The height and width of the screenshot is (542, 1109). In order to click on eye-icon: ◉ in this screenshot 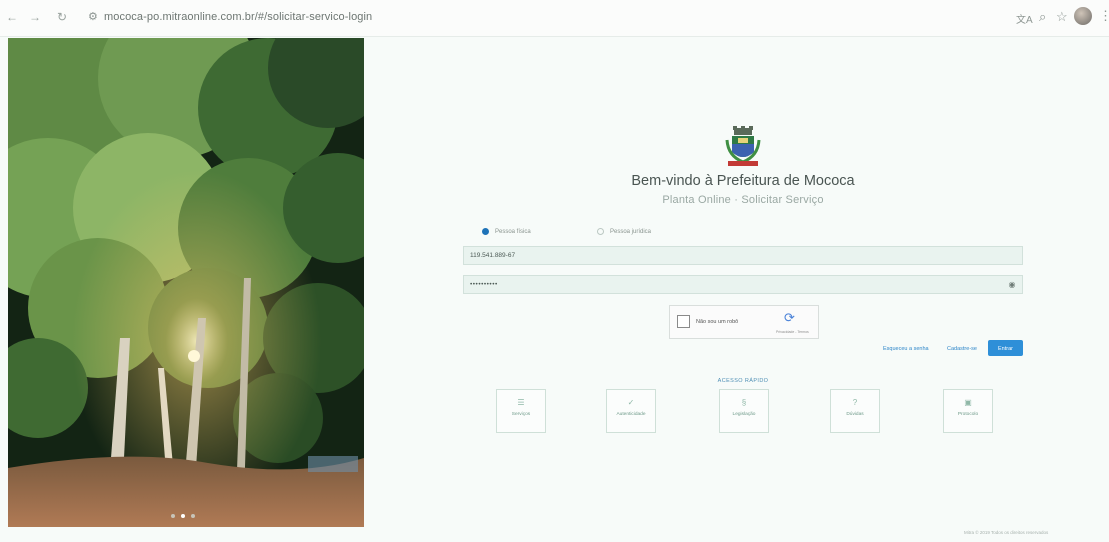, I will do `click(1012, 284)`.